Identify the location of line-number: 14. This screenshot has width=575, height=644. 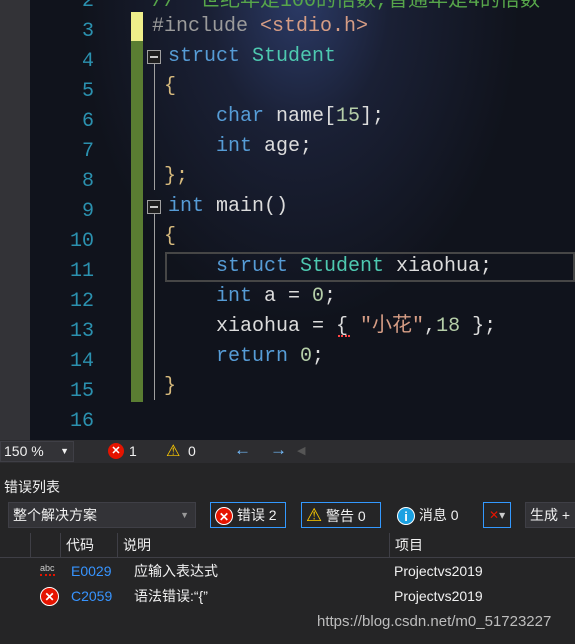
(81, 361).